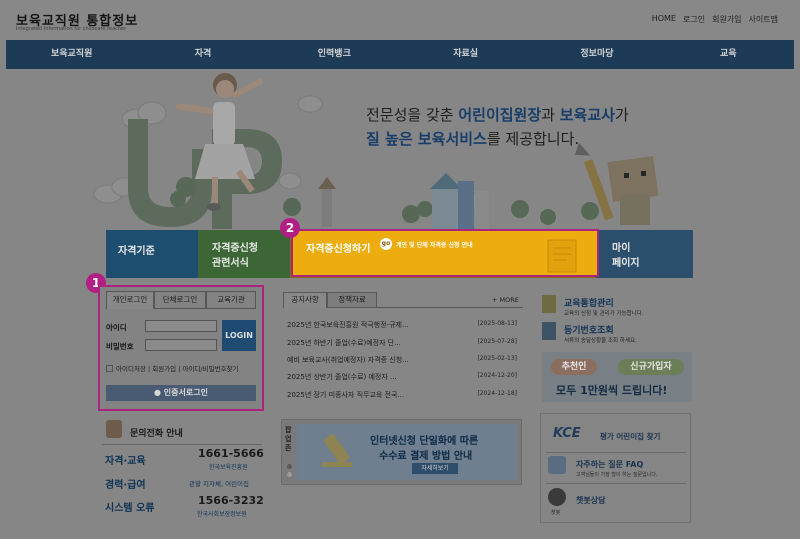  What do you see at coordinates (337, 450) in the screenshot?
I see `highlighter-icon` at bounding box center [337, 450].